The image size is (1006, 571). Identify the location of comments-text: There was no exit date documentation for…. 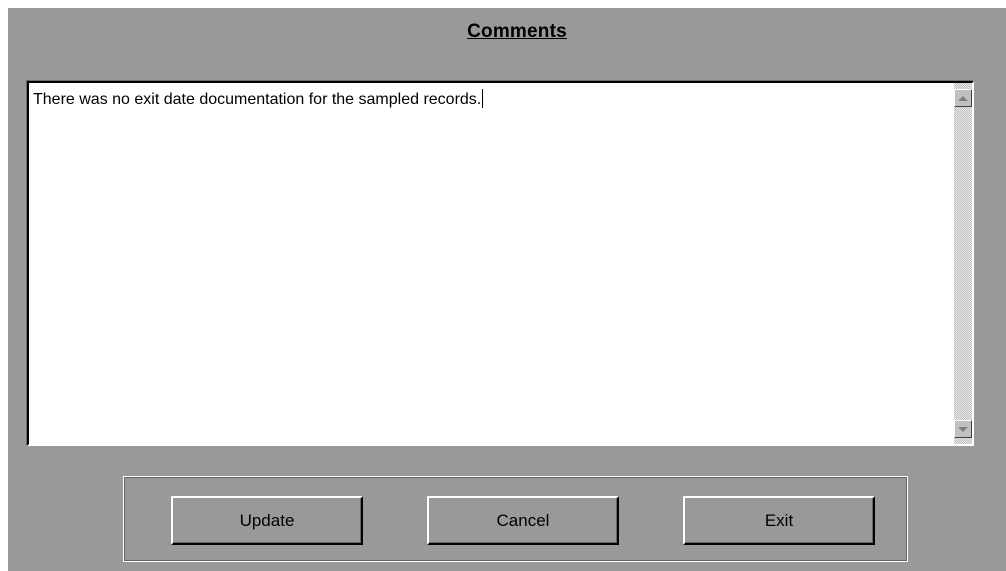
(257, 99).